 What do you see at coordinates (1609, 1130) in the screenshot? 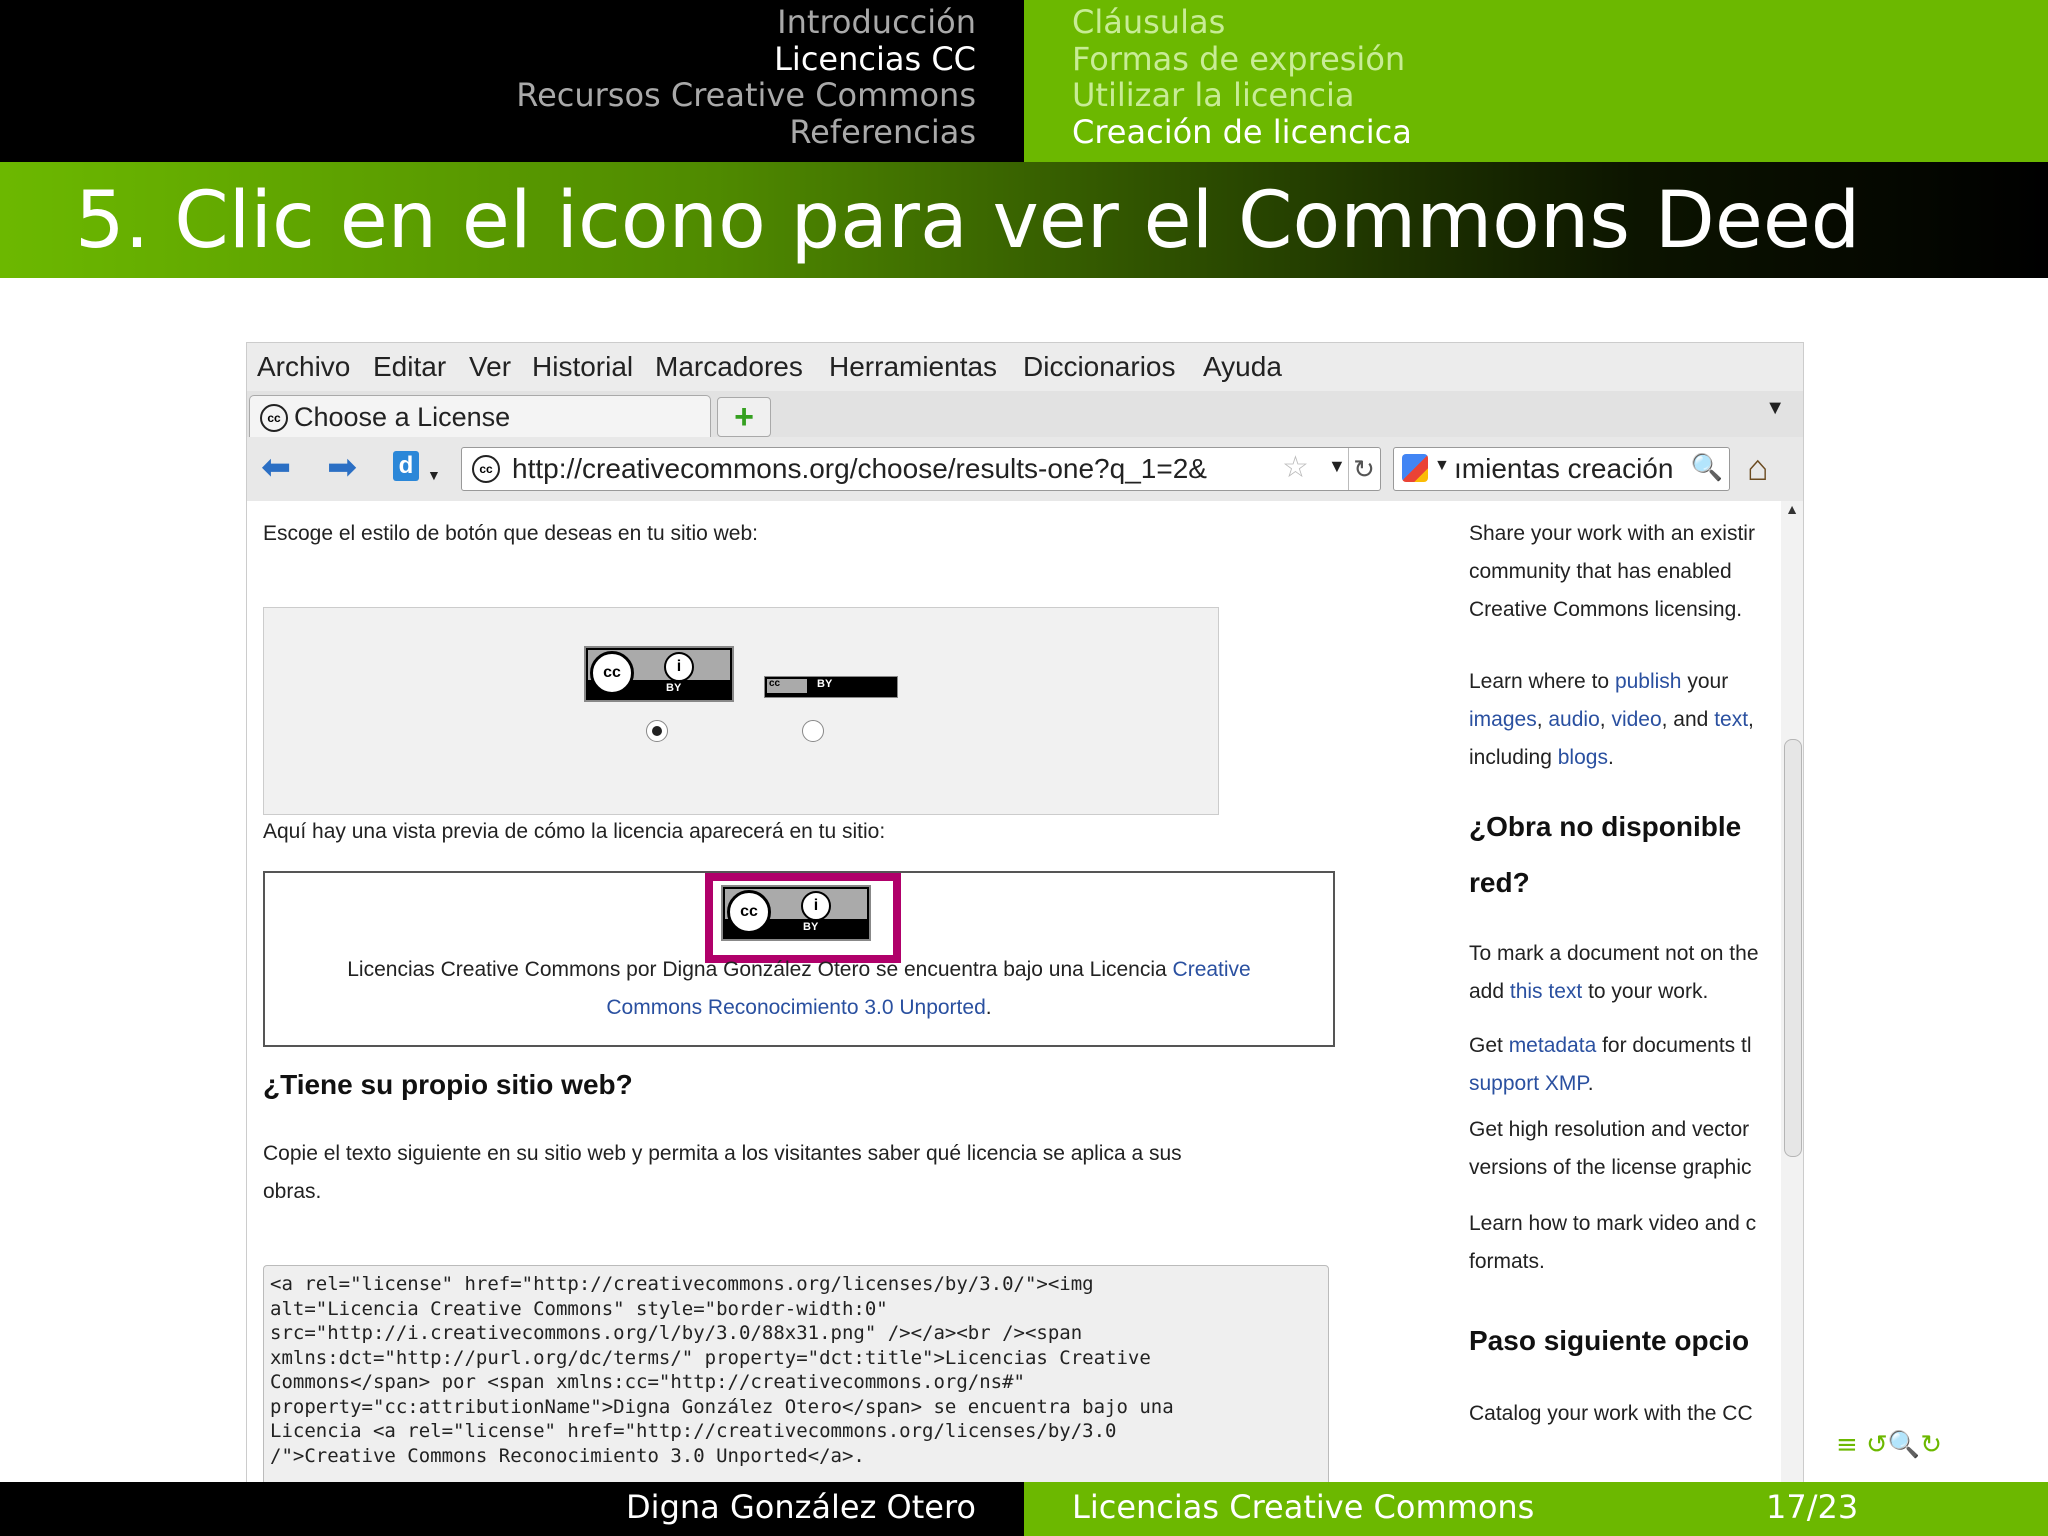
I see `hires-link-line1: Get high resolution and vector` at bounding box center [1609, 1130].